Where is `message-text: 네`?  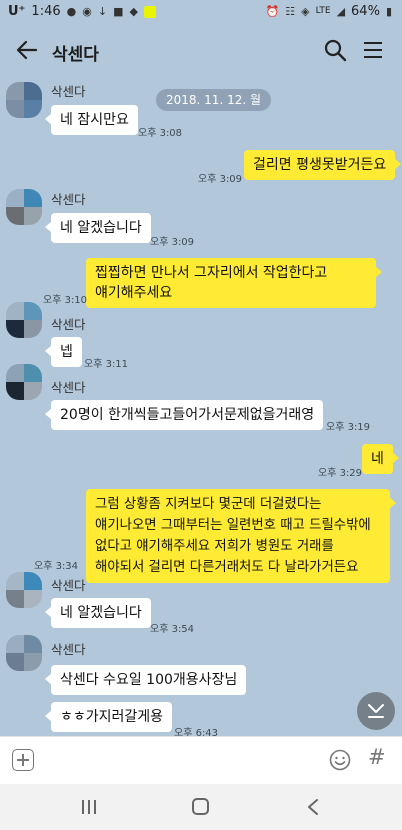 message-text: 네 is located at coordinates (377, 459).